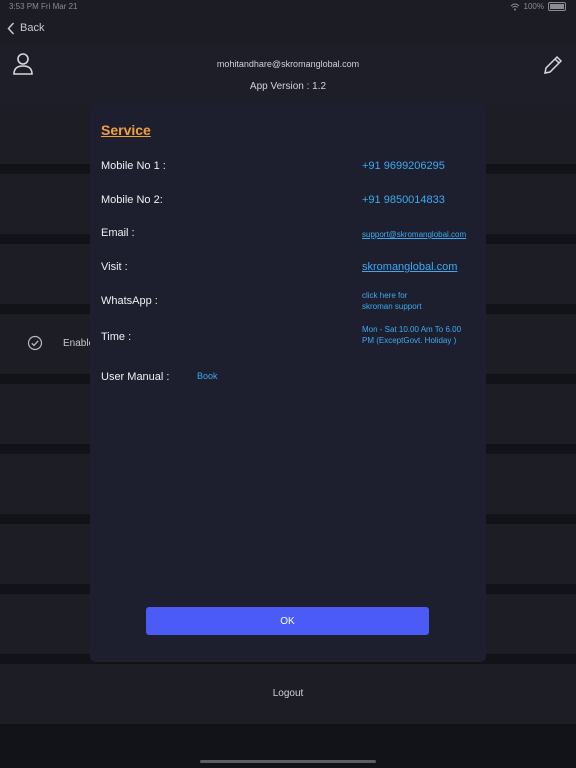 The height and width of the screenshot is (768, 576). I want to click on battery-icon, so click(557, 6).